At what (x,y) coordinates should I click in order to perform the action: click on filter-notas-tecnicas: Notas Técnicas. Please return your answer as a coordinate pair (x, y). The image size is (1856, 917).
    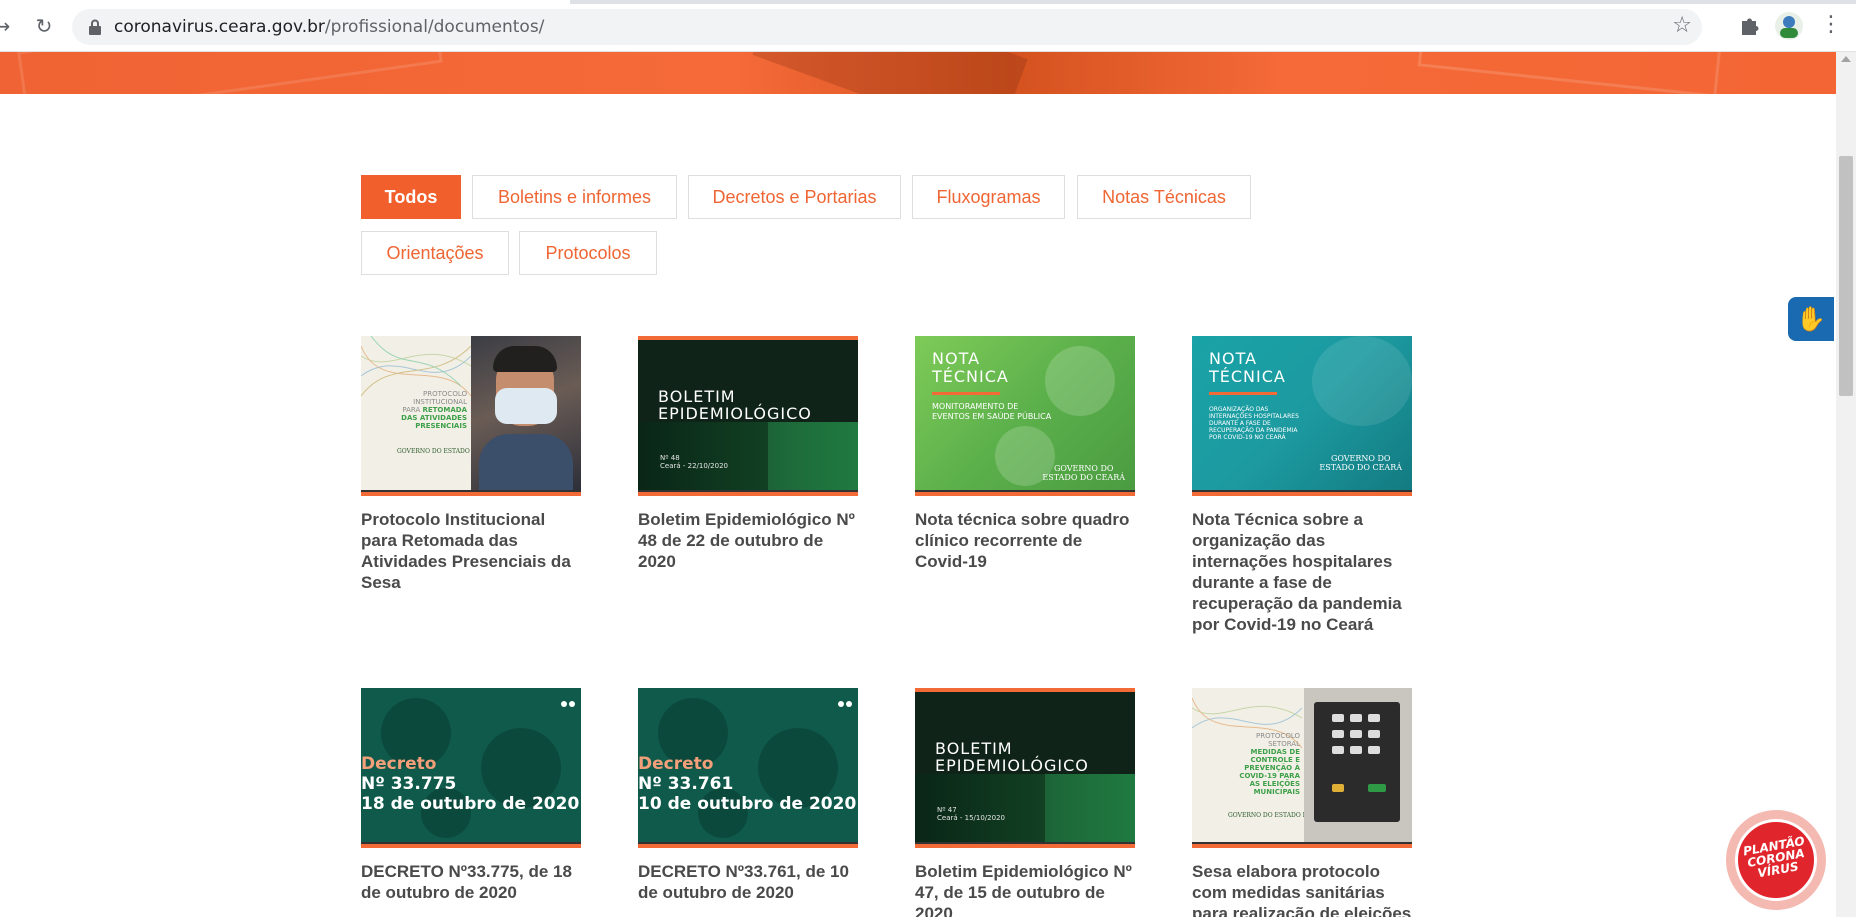
    Looking at the image, I should click on (1164, 197).